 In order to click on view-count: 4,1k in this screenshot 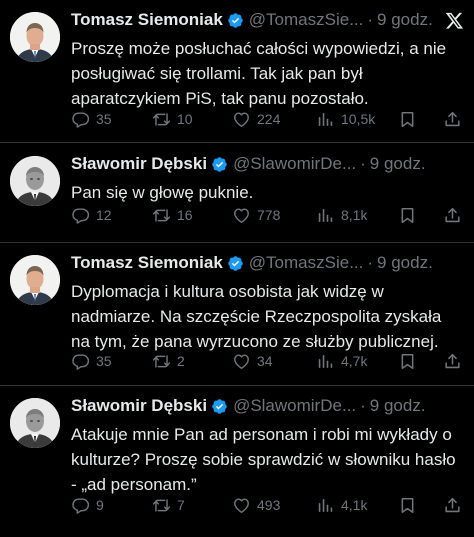, I will do `click(354, 505)`.